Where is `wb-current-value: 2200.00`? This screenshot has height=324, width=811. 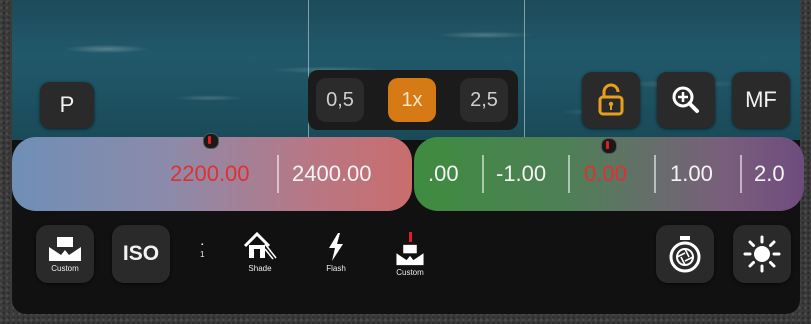 wb-current-value: 2200.00 is located at coordinates (210, 173).